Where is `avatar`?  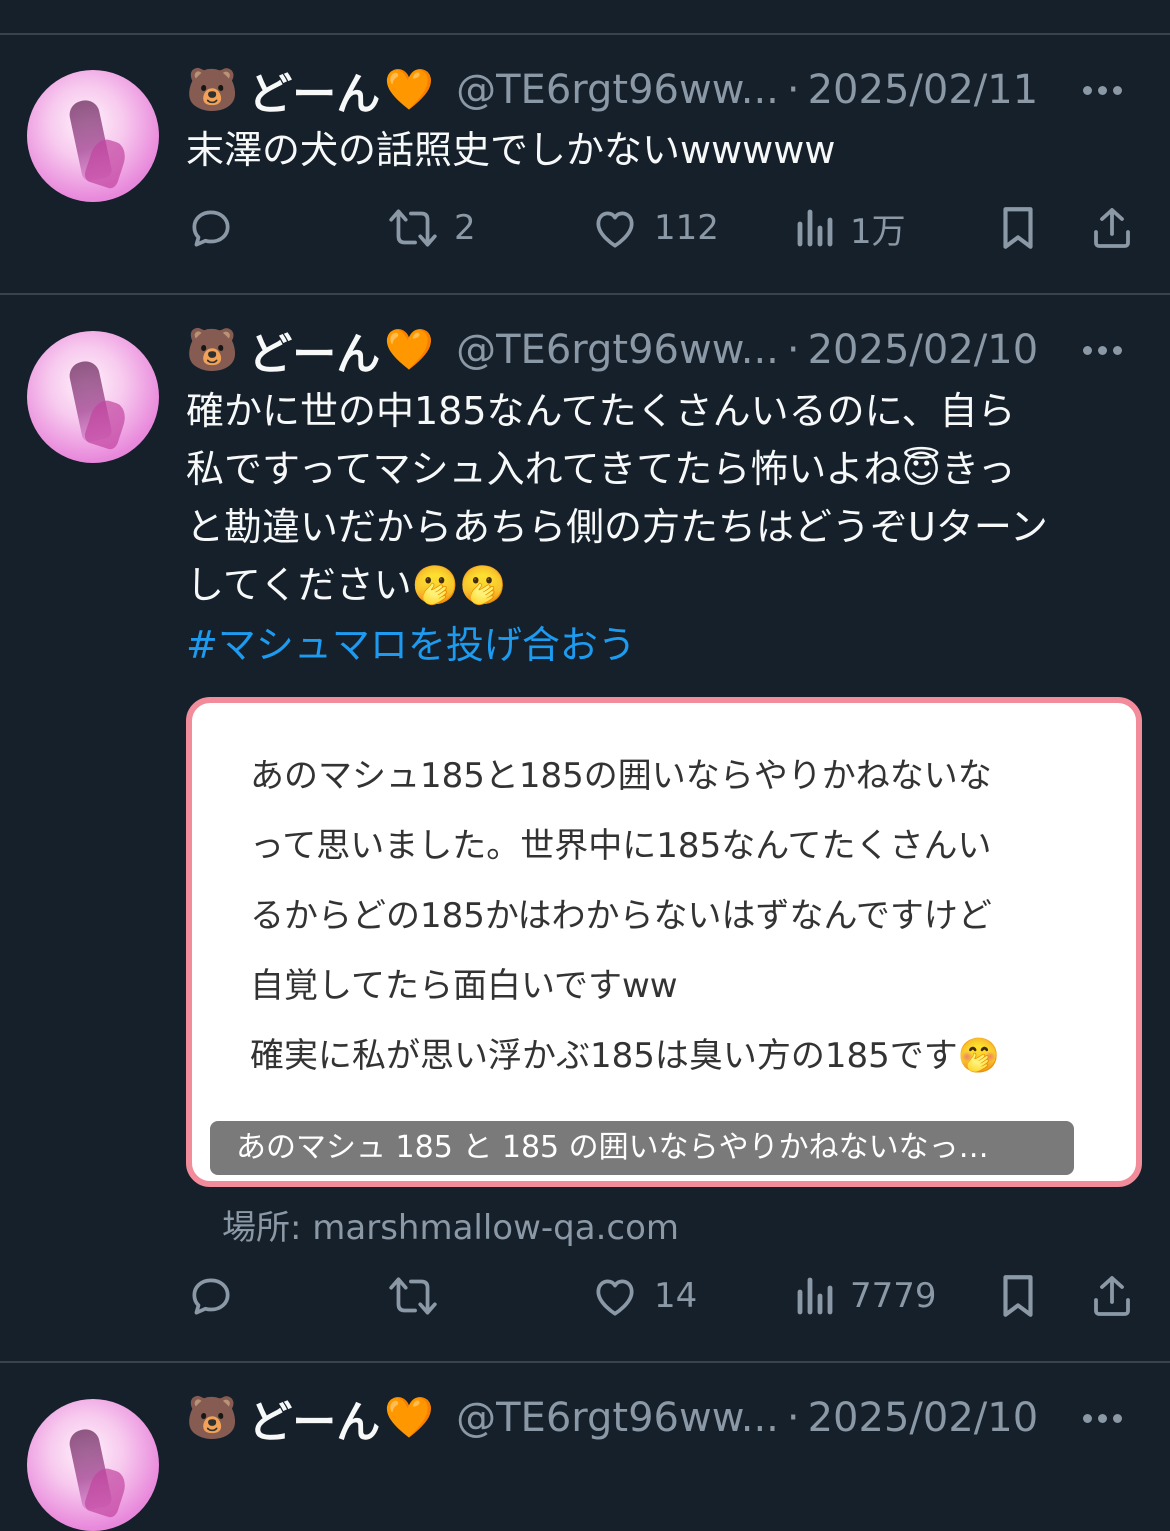 avatar is located at coordinates (93, 1465).